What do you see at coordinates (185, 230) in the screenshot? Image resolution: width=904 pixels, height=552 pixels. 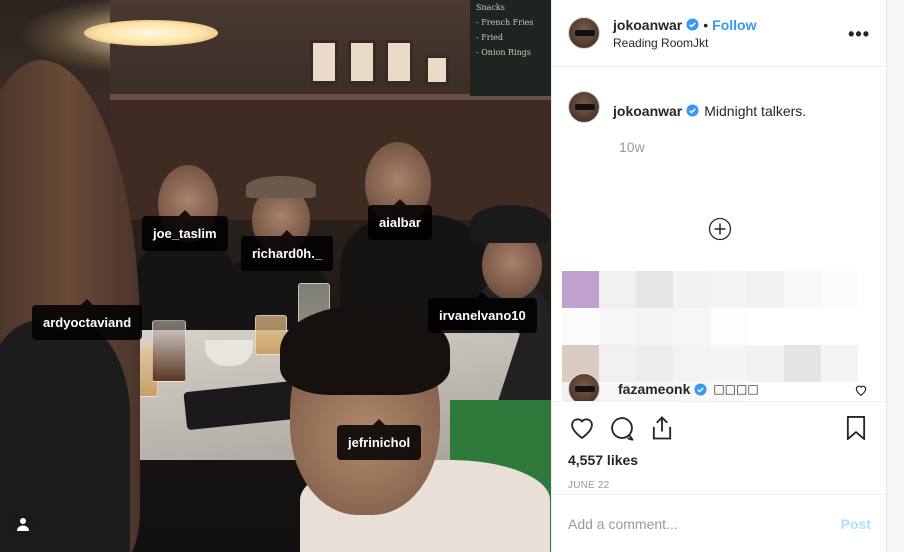 I see `user-tag: joe_taslim` at bounding box center [185, 230].